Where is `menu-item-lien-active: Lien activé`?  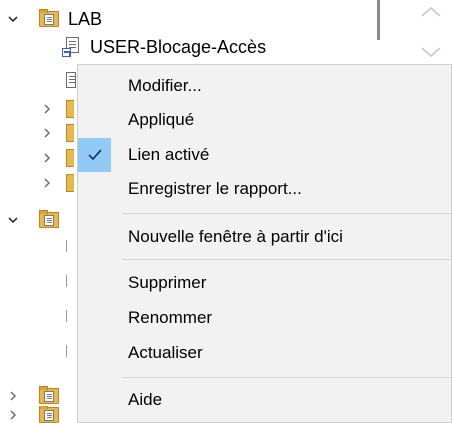
menu-item-lien-active: Lien activé is located at coordinates (264, 155).